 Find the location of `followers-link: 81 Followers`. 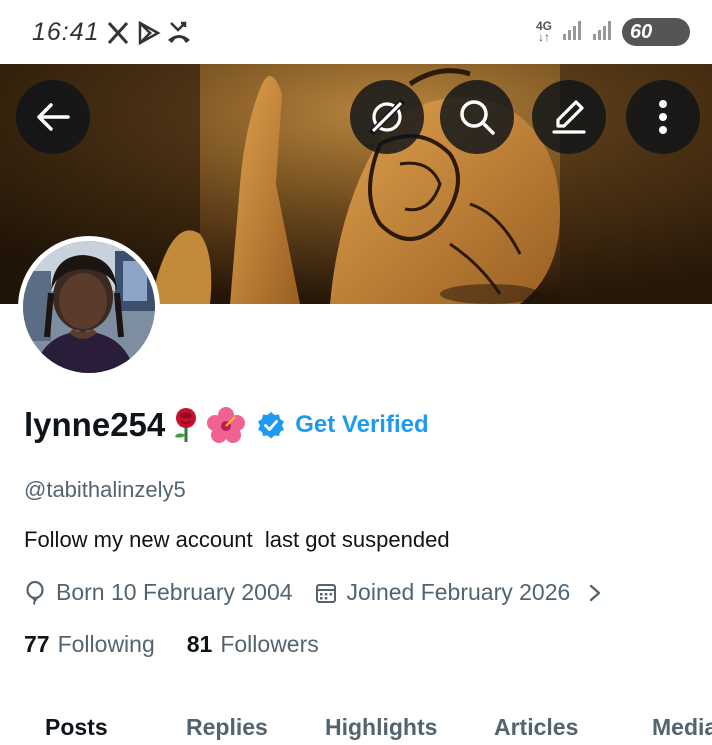

followers-link: 81 Followers is located at coordinates (253, 644).